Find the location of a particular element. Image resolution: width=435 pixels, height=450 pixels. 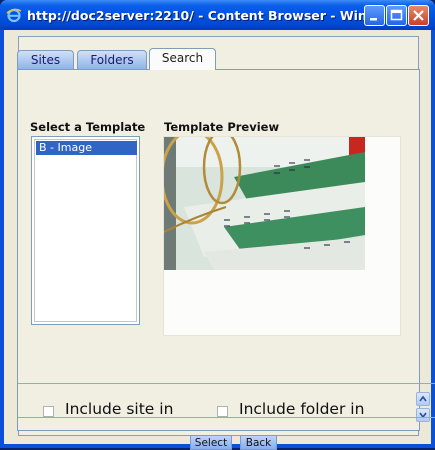

chevron-up-icon is located at coordinates (423, 398).